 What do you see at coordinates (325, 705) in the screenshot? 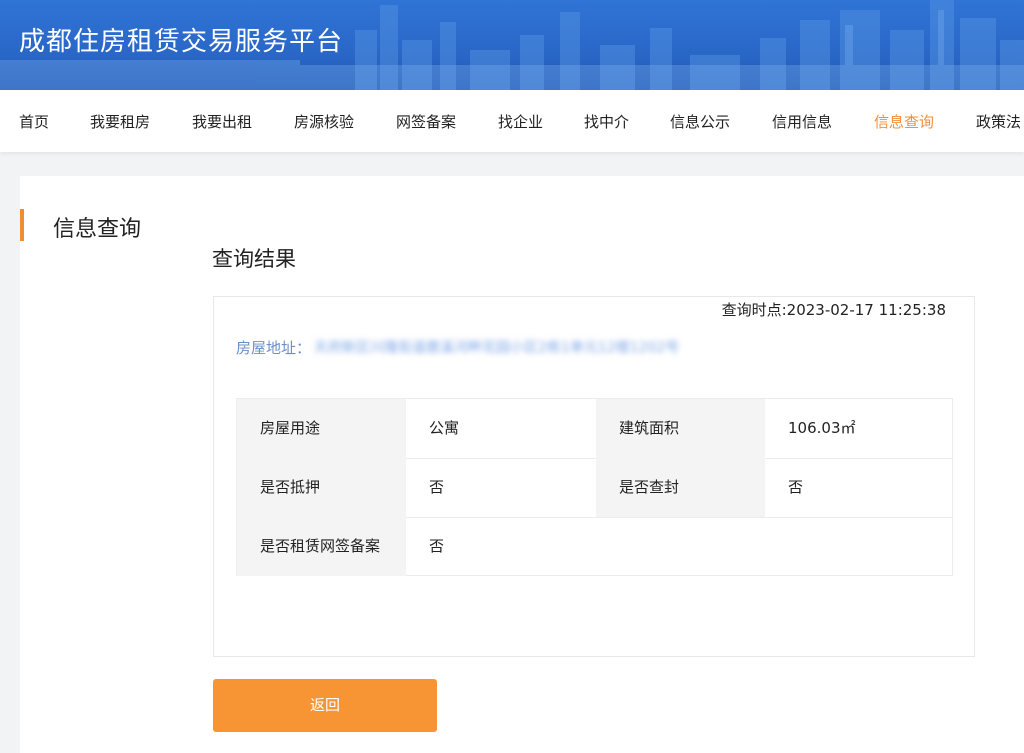
I see `back-button: 返回` at bounding box center [325, 705].